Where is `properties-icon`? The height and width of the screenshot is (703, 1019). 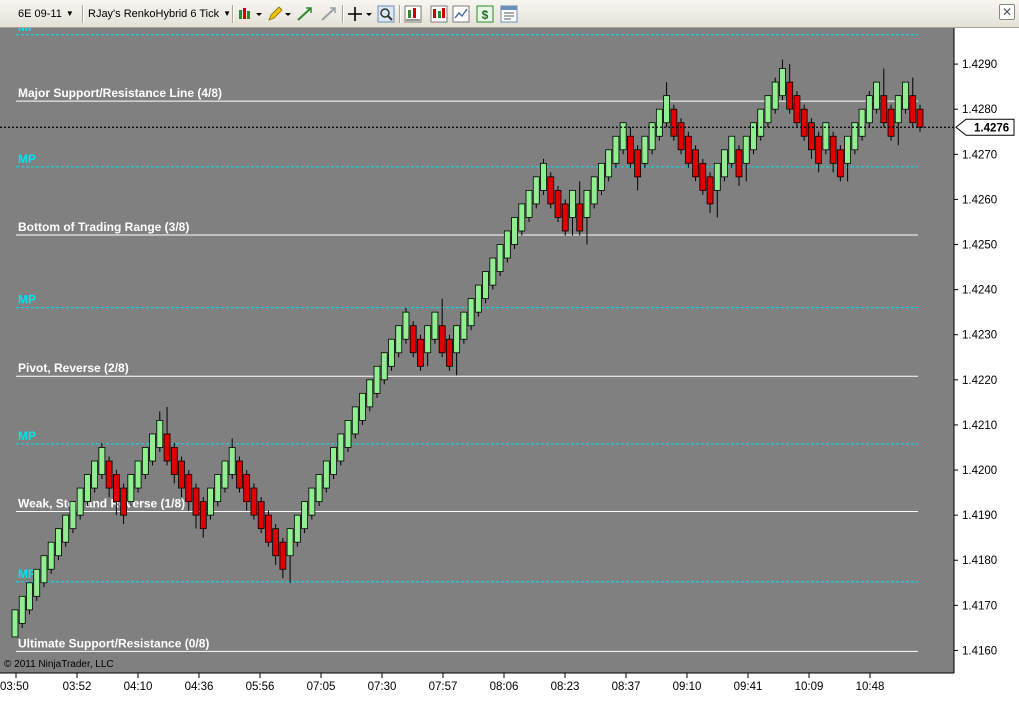
properties-icon is located at coordinates (509, 14).